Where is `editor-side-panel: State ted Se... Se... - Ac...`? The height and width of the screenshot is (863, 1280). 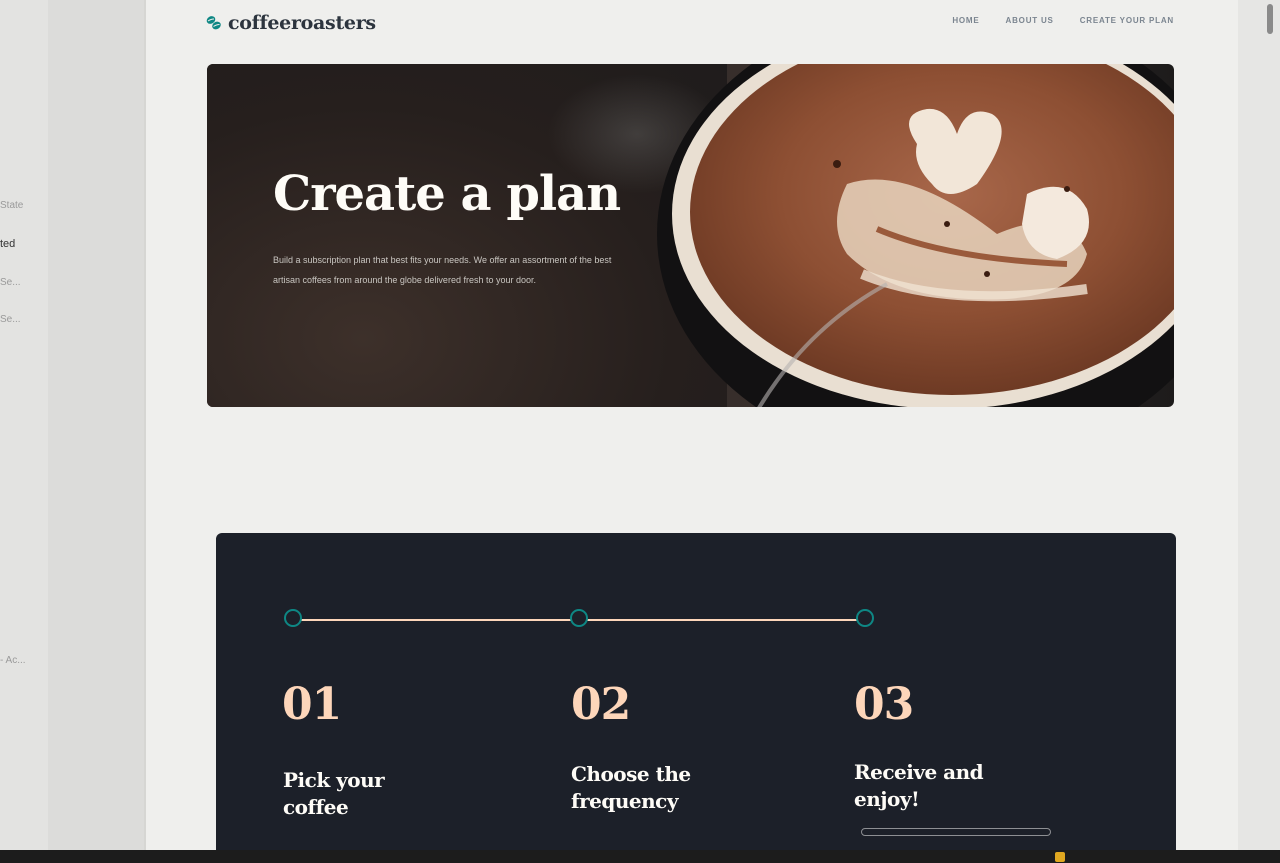
editor-side-panel: State ted Se... Se... - Ac... is located at coordinates (24, 431).